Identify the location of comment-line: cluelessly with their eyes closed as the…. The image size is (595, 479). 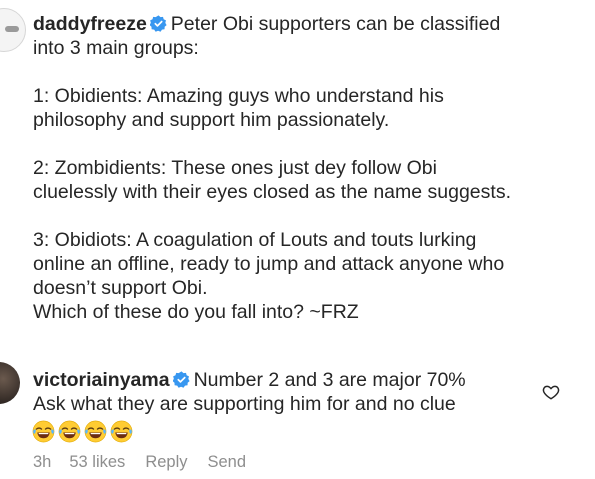
(272, 192).